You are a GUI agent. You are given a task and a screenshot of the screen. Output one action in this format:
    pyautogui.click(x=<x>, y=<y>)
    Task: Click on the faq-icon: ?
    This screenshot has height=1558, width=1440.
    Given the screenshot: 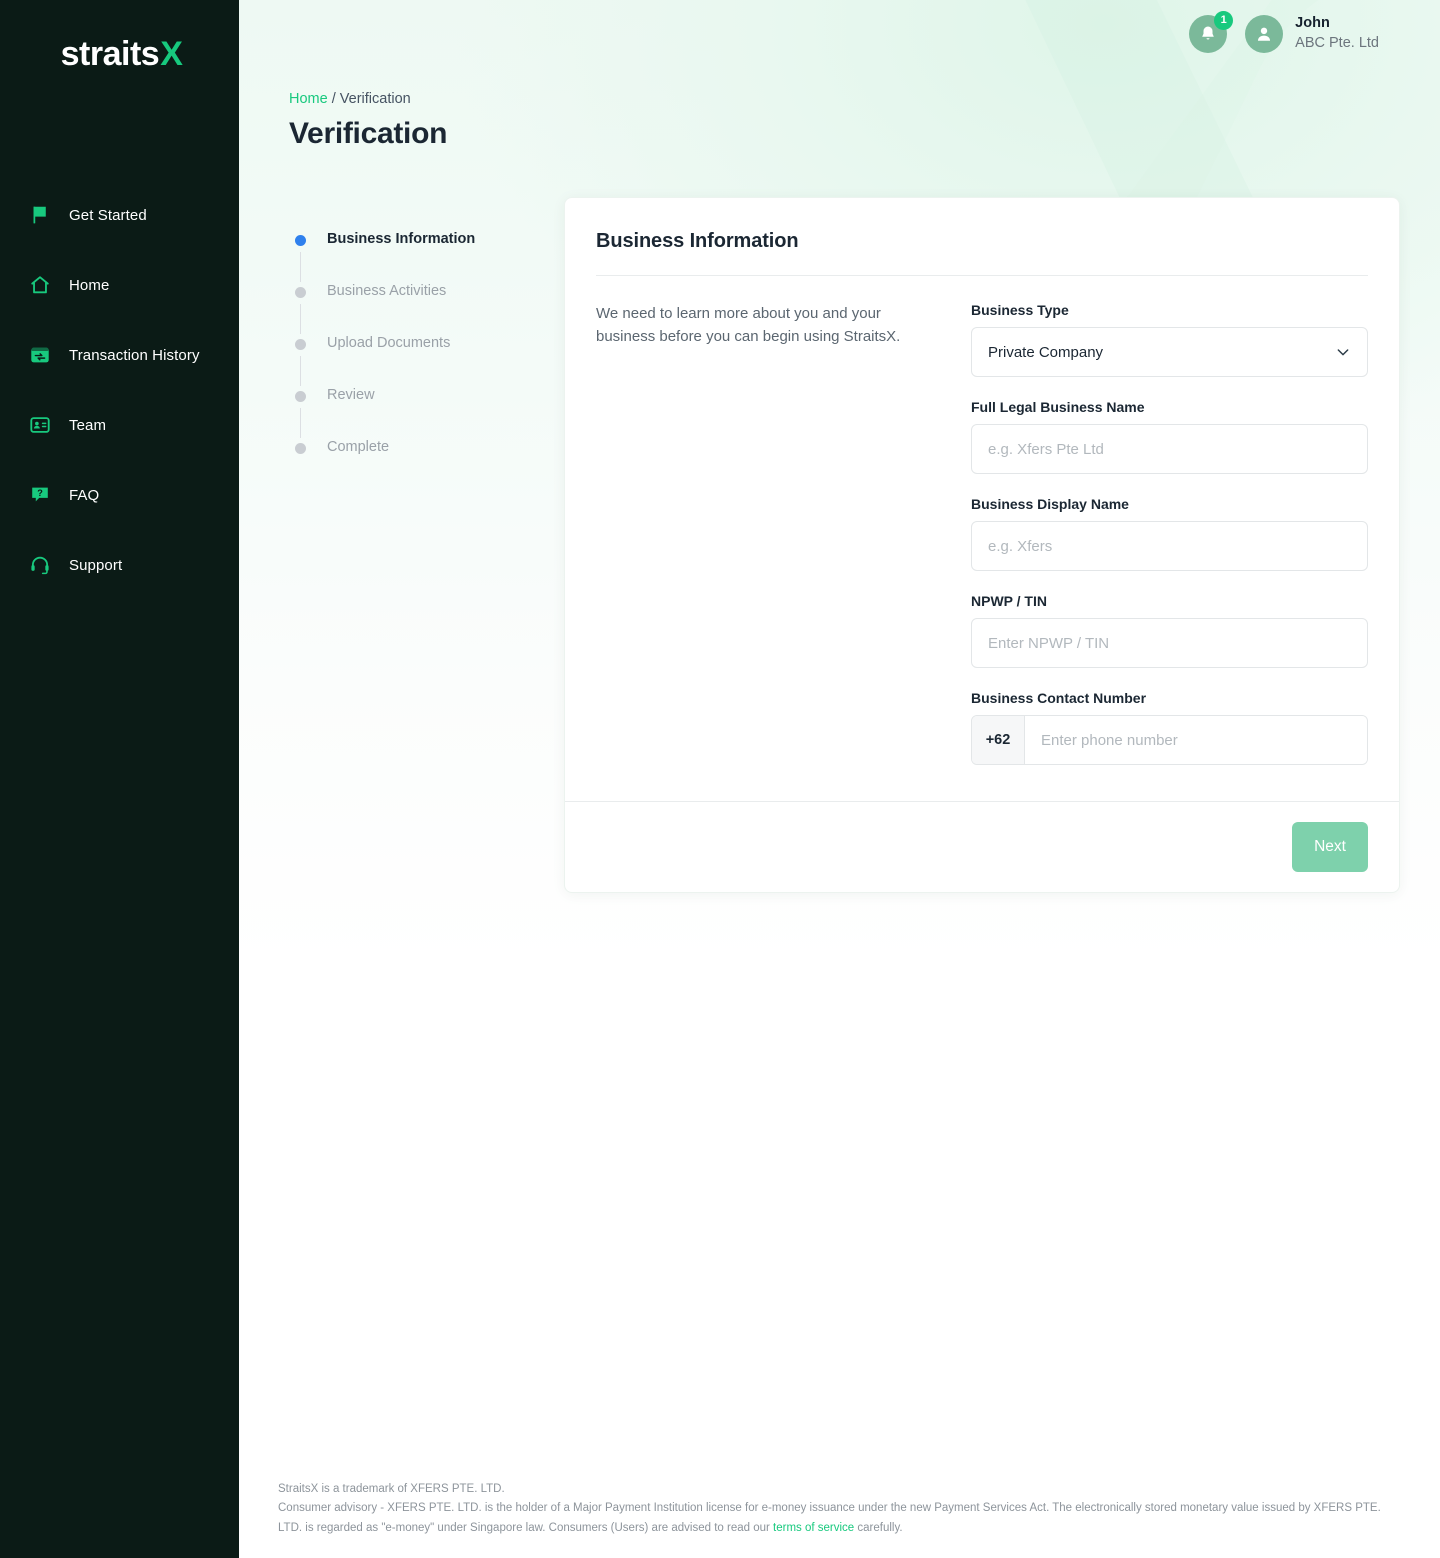 What is the action you would take?
    pyautogui.click(x=40, y=495)
    